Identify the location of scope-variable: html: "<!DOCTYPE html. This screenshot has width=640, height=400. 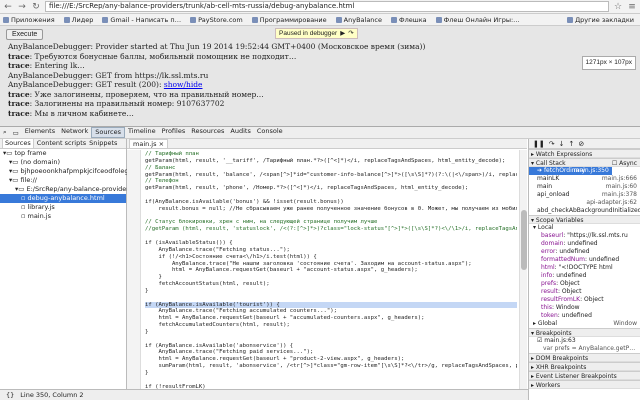
(584, 268).